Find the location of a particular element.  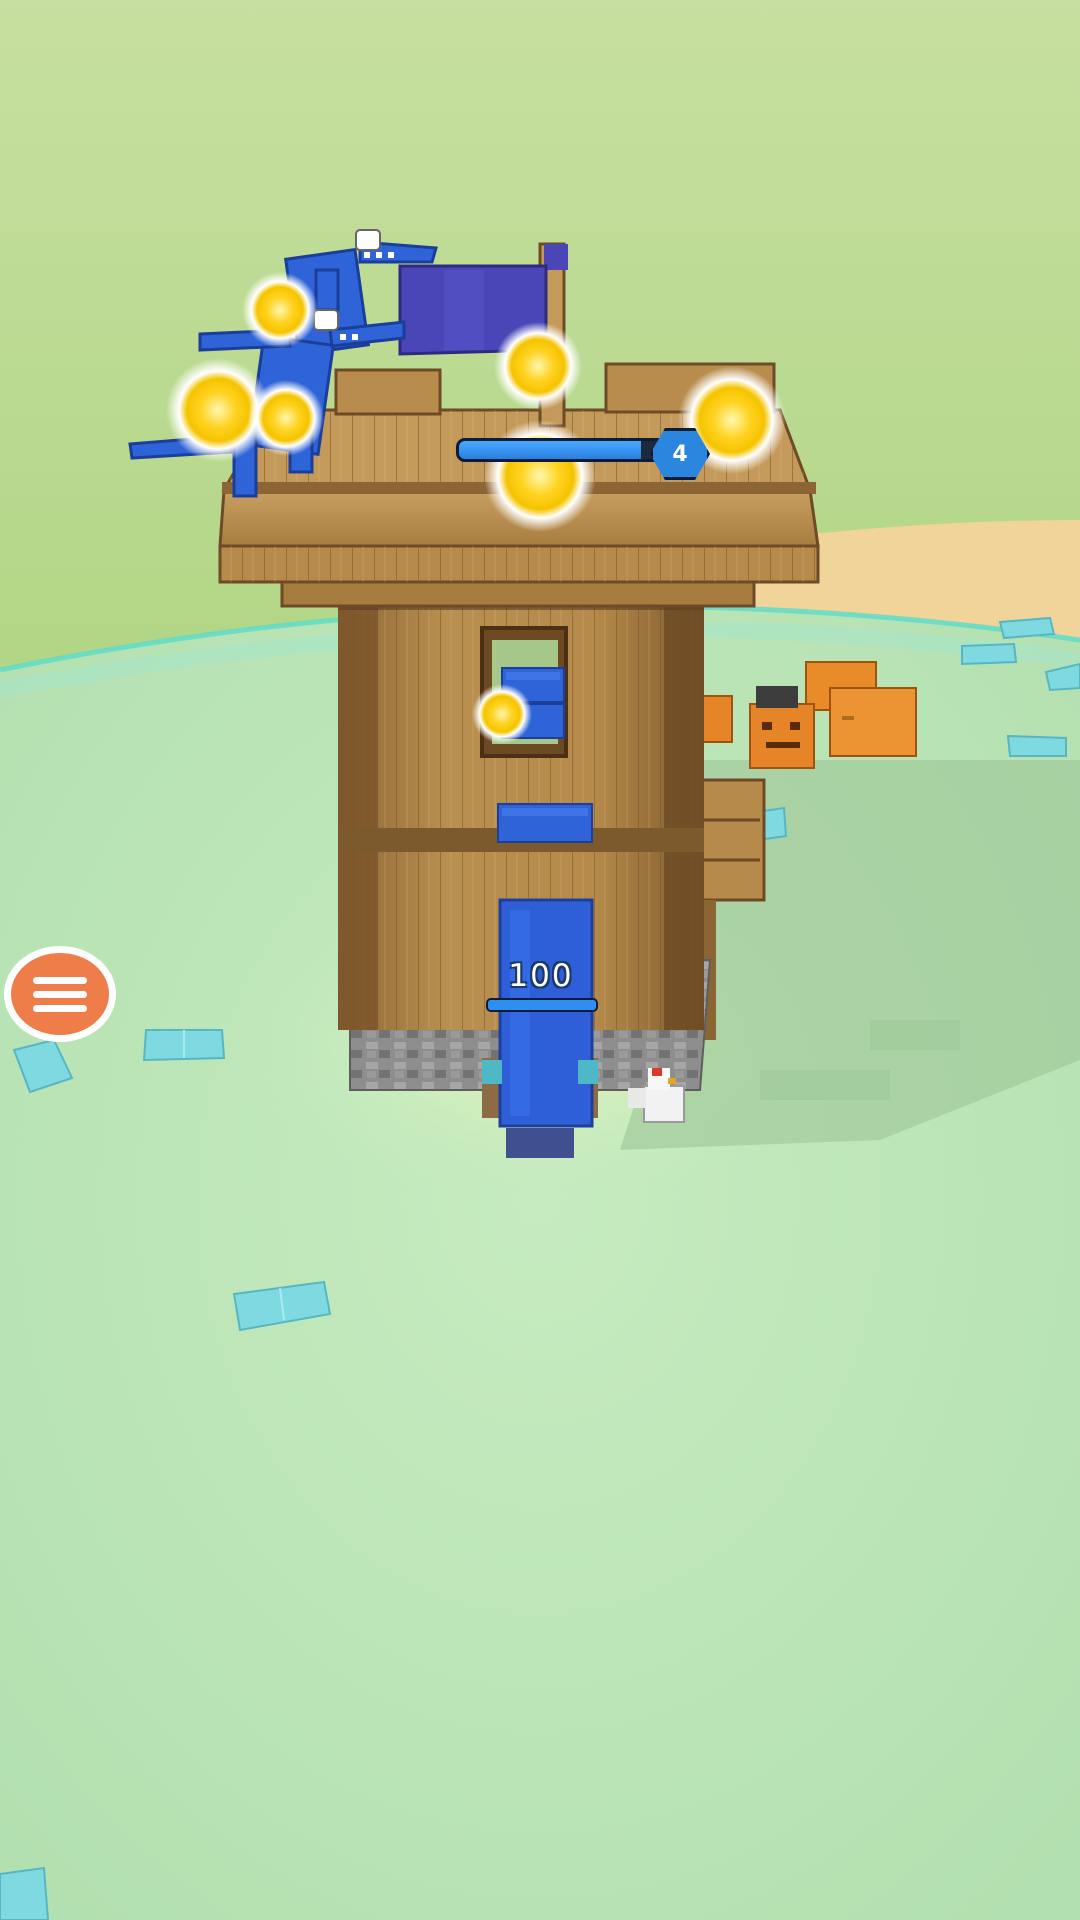

enemy-health-bar is located at coordinates (566, 450).